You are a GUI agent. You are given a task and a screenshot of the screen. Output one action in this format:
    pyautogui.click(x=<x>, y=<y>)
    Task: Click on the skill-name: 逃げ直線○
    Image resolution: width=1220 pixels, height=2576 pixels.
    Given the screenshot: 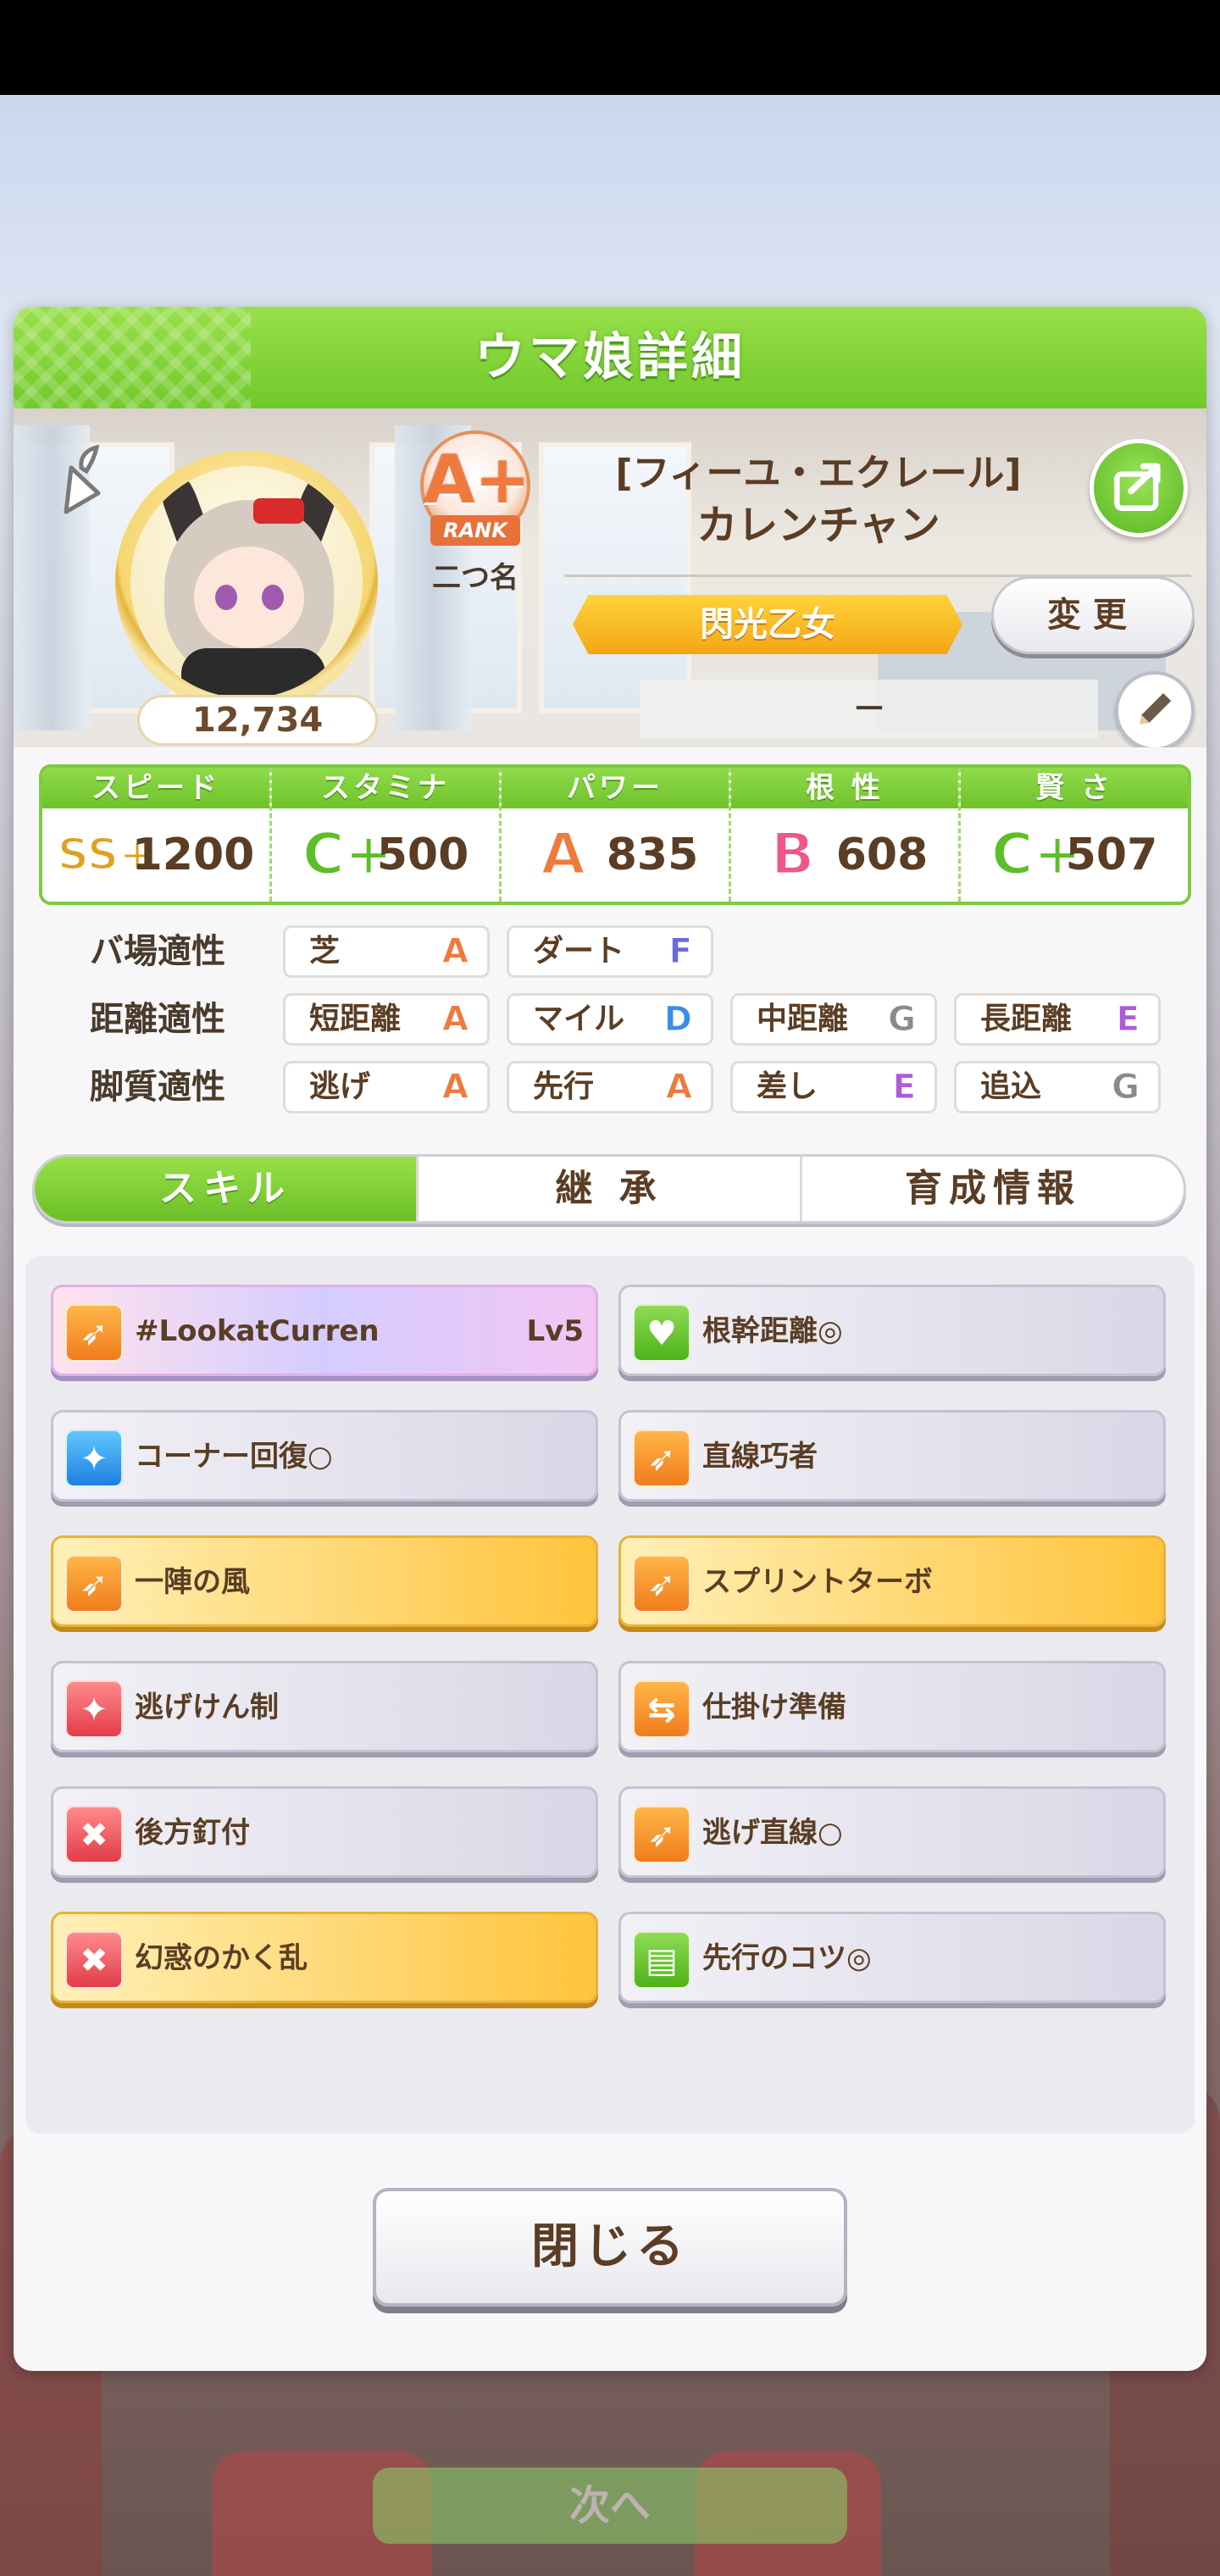 What is the action you would take?
    pyautogui.click(x=772, y=1833)
    